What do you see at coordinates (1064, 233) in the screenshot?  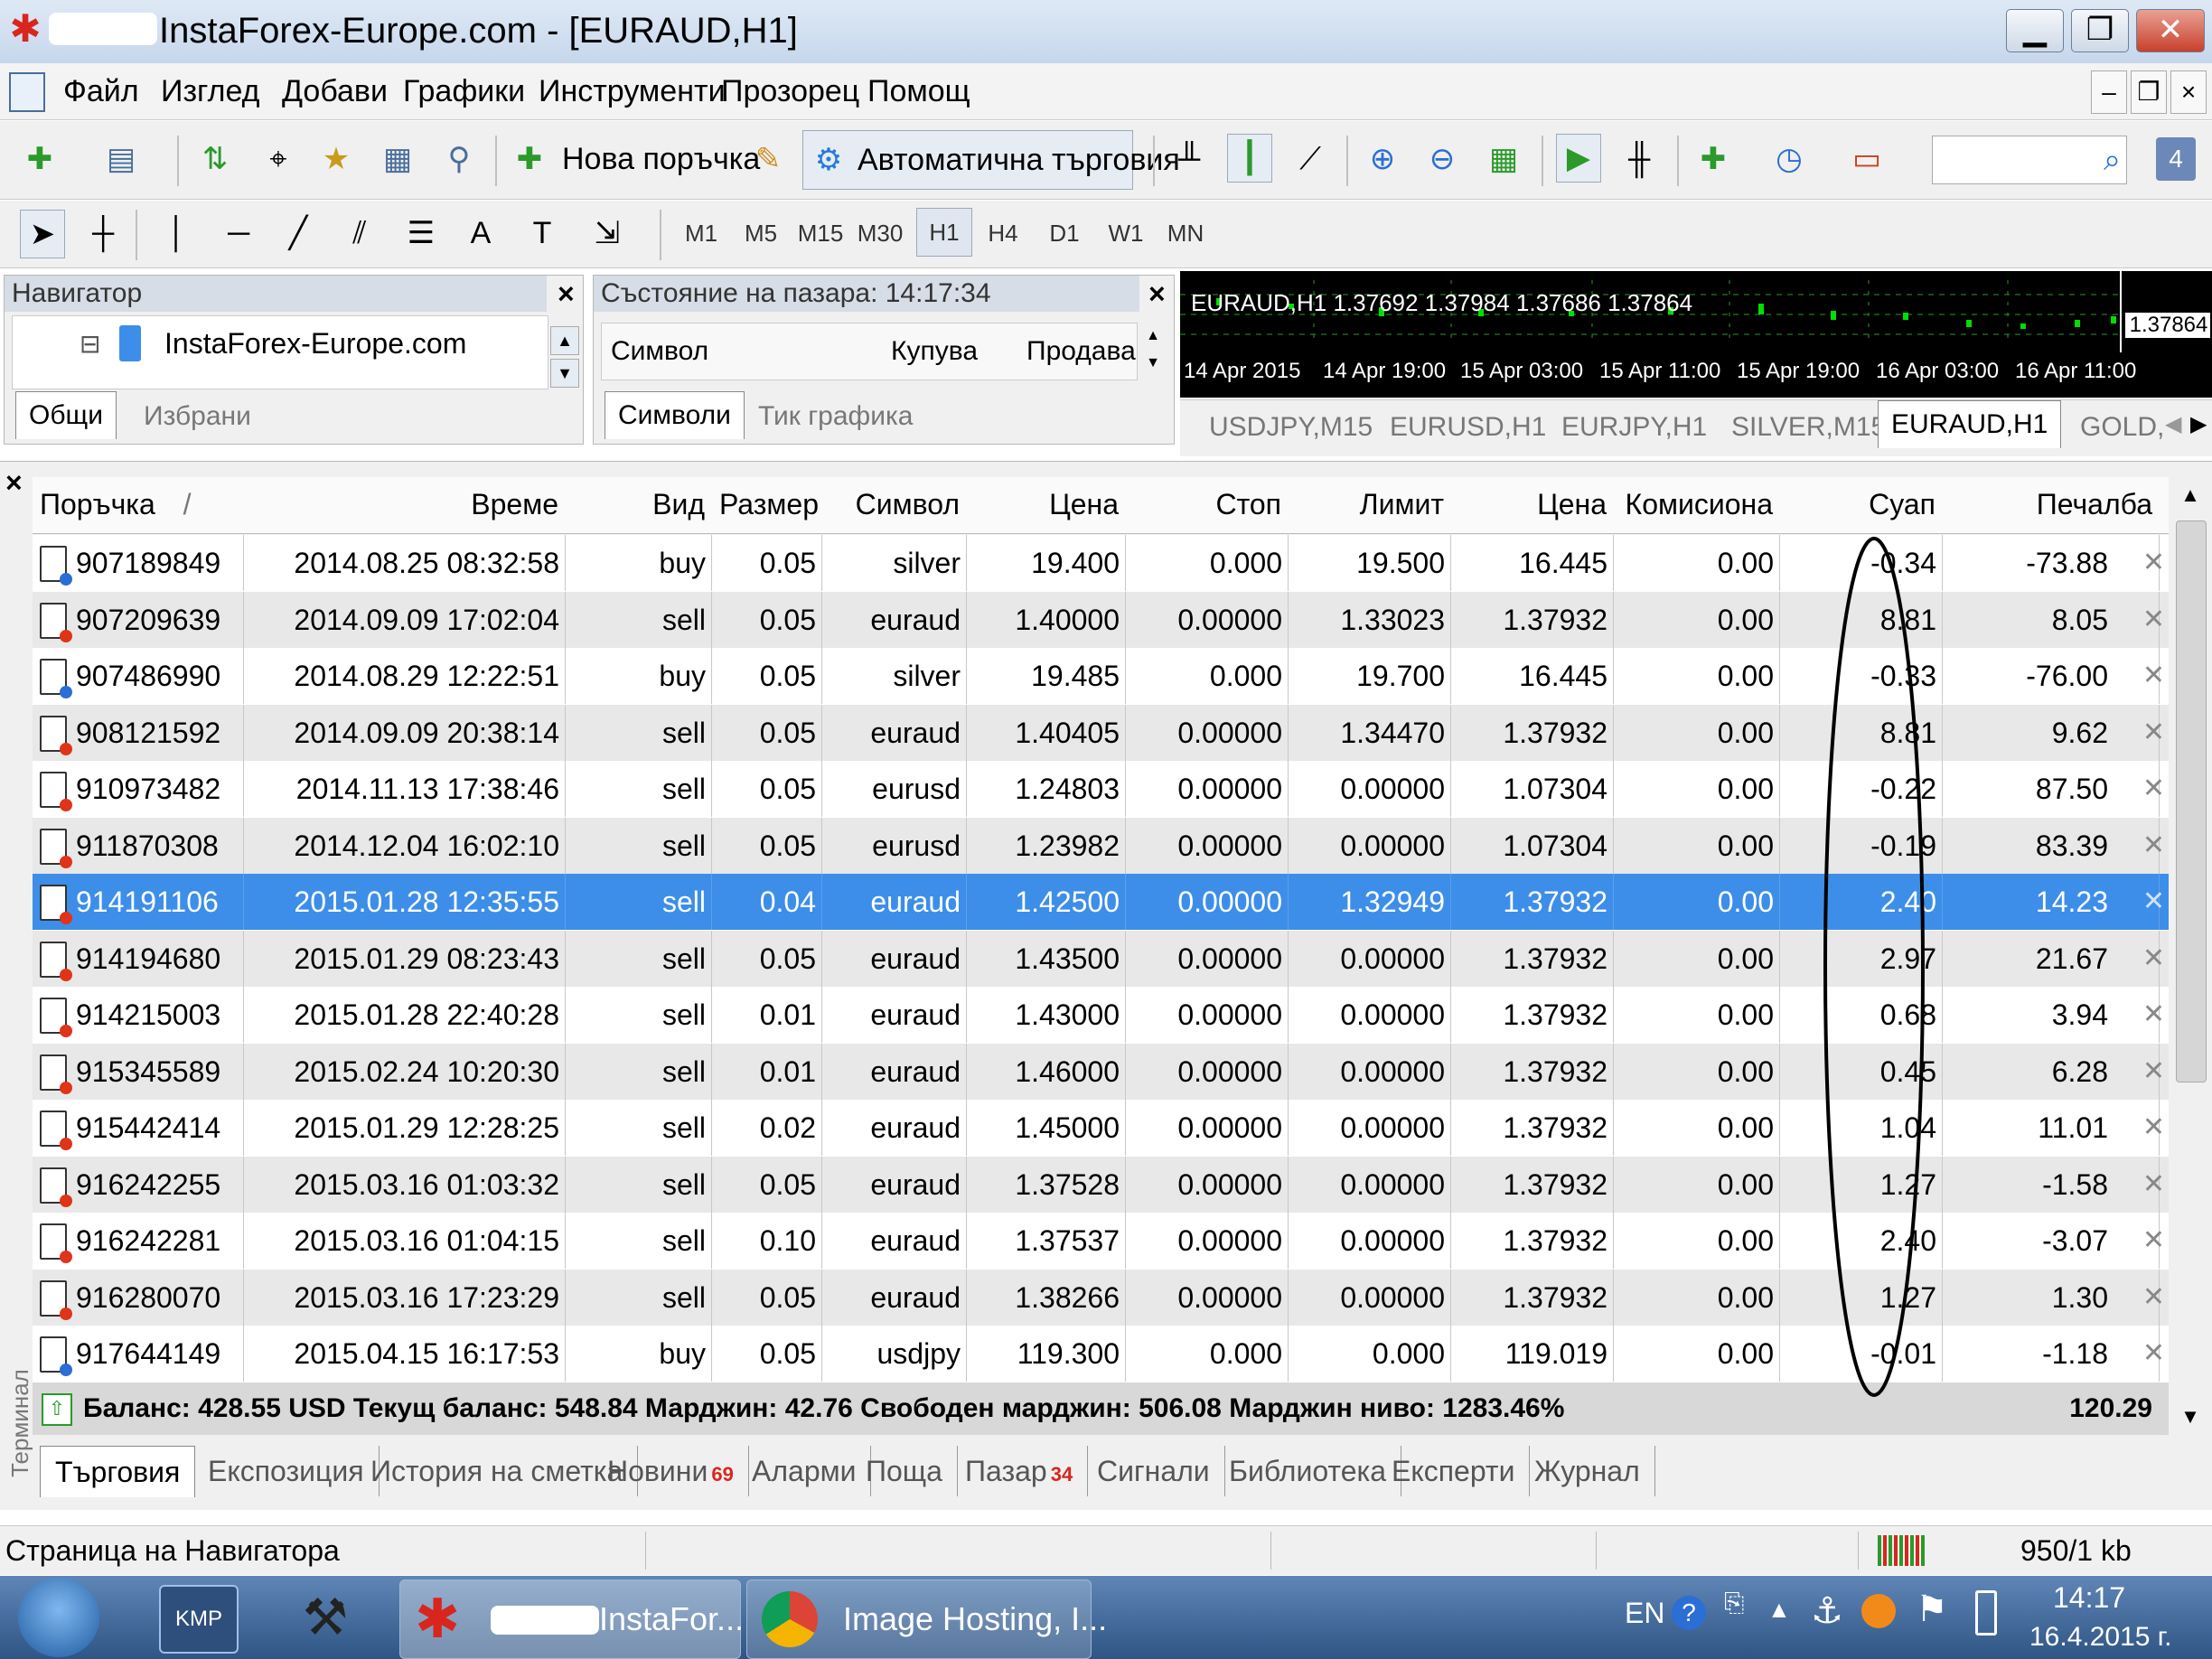 I see `timeframe-d1: D1` at bounding box center [1064, 233].